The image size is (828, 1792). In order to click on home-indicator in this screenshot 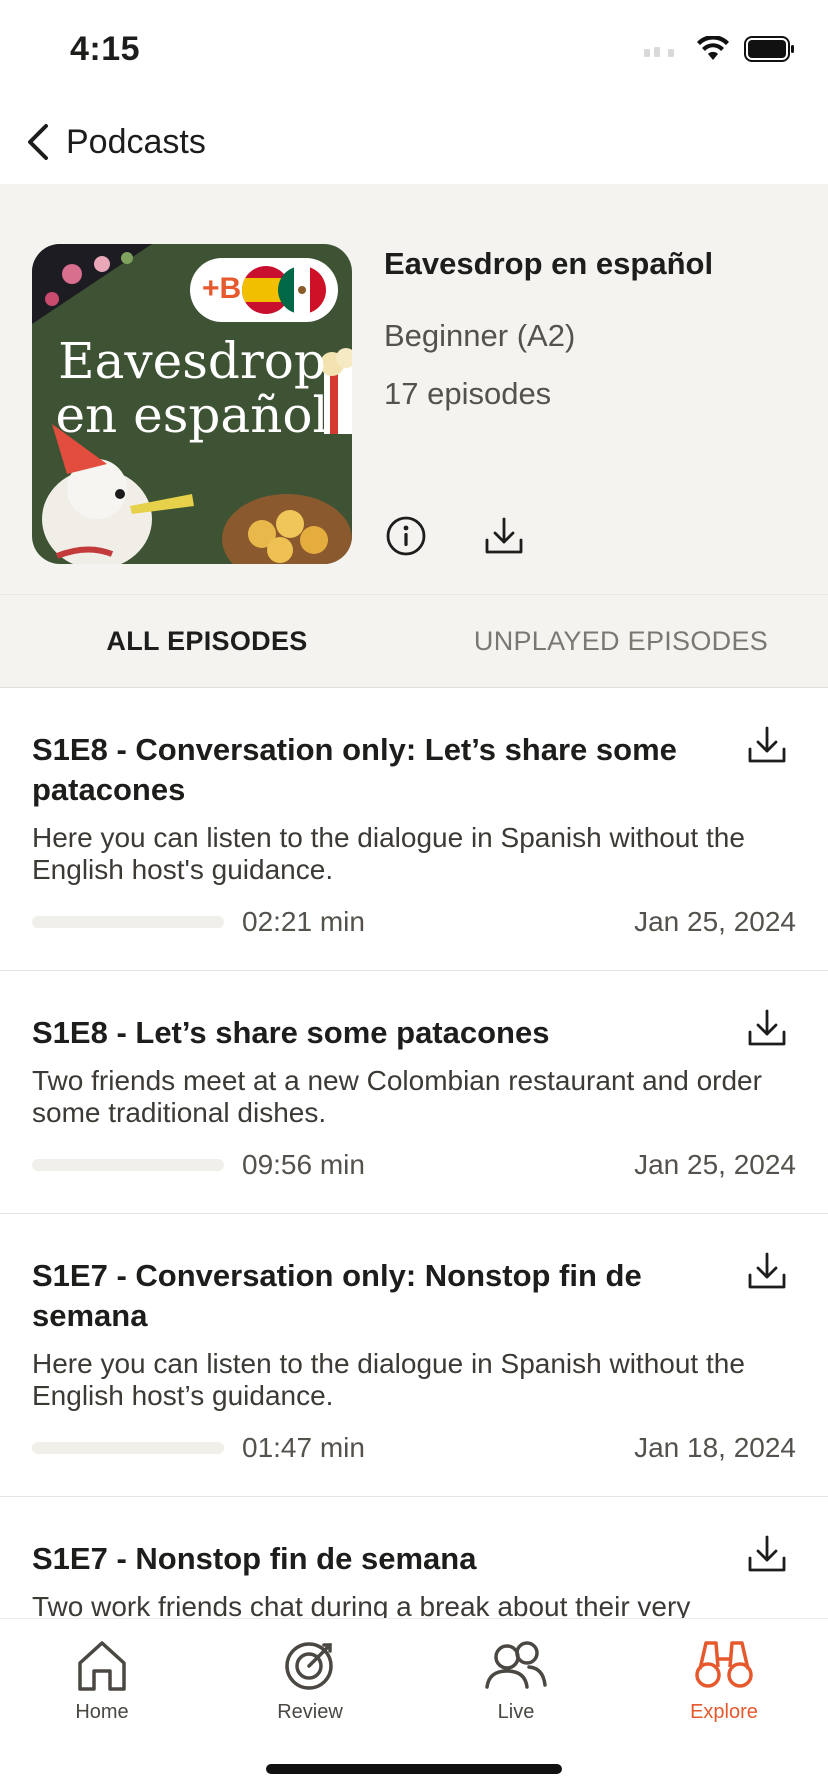, I will do `click(414, 1769)`.